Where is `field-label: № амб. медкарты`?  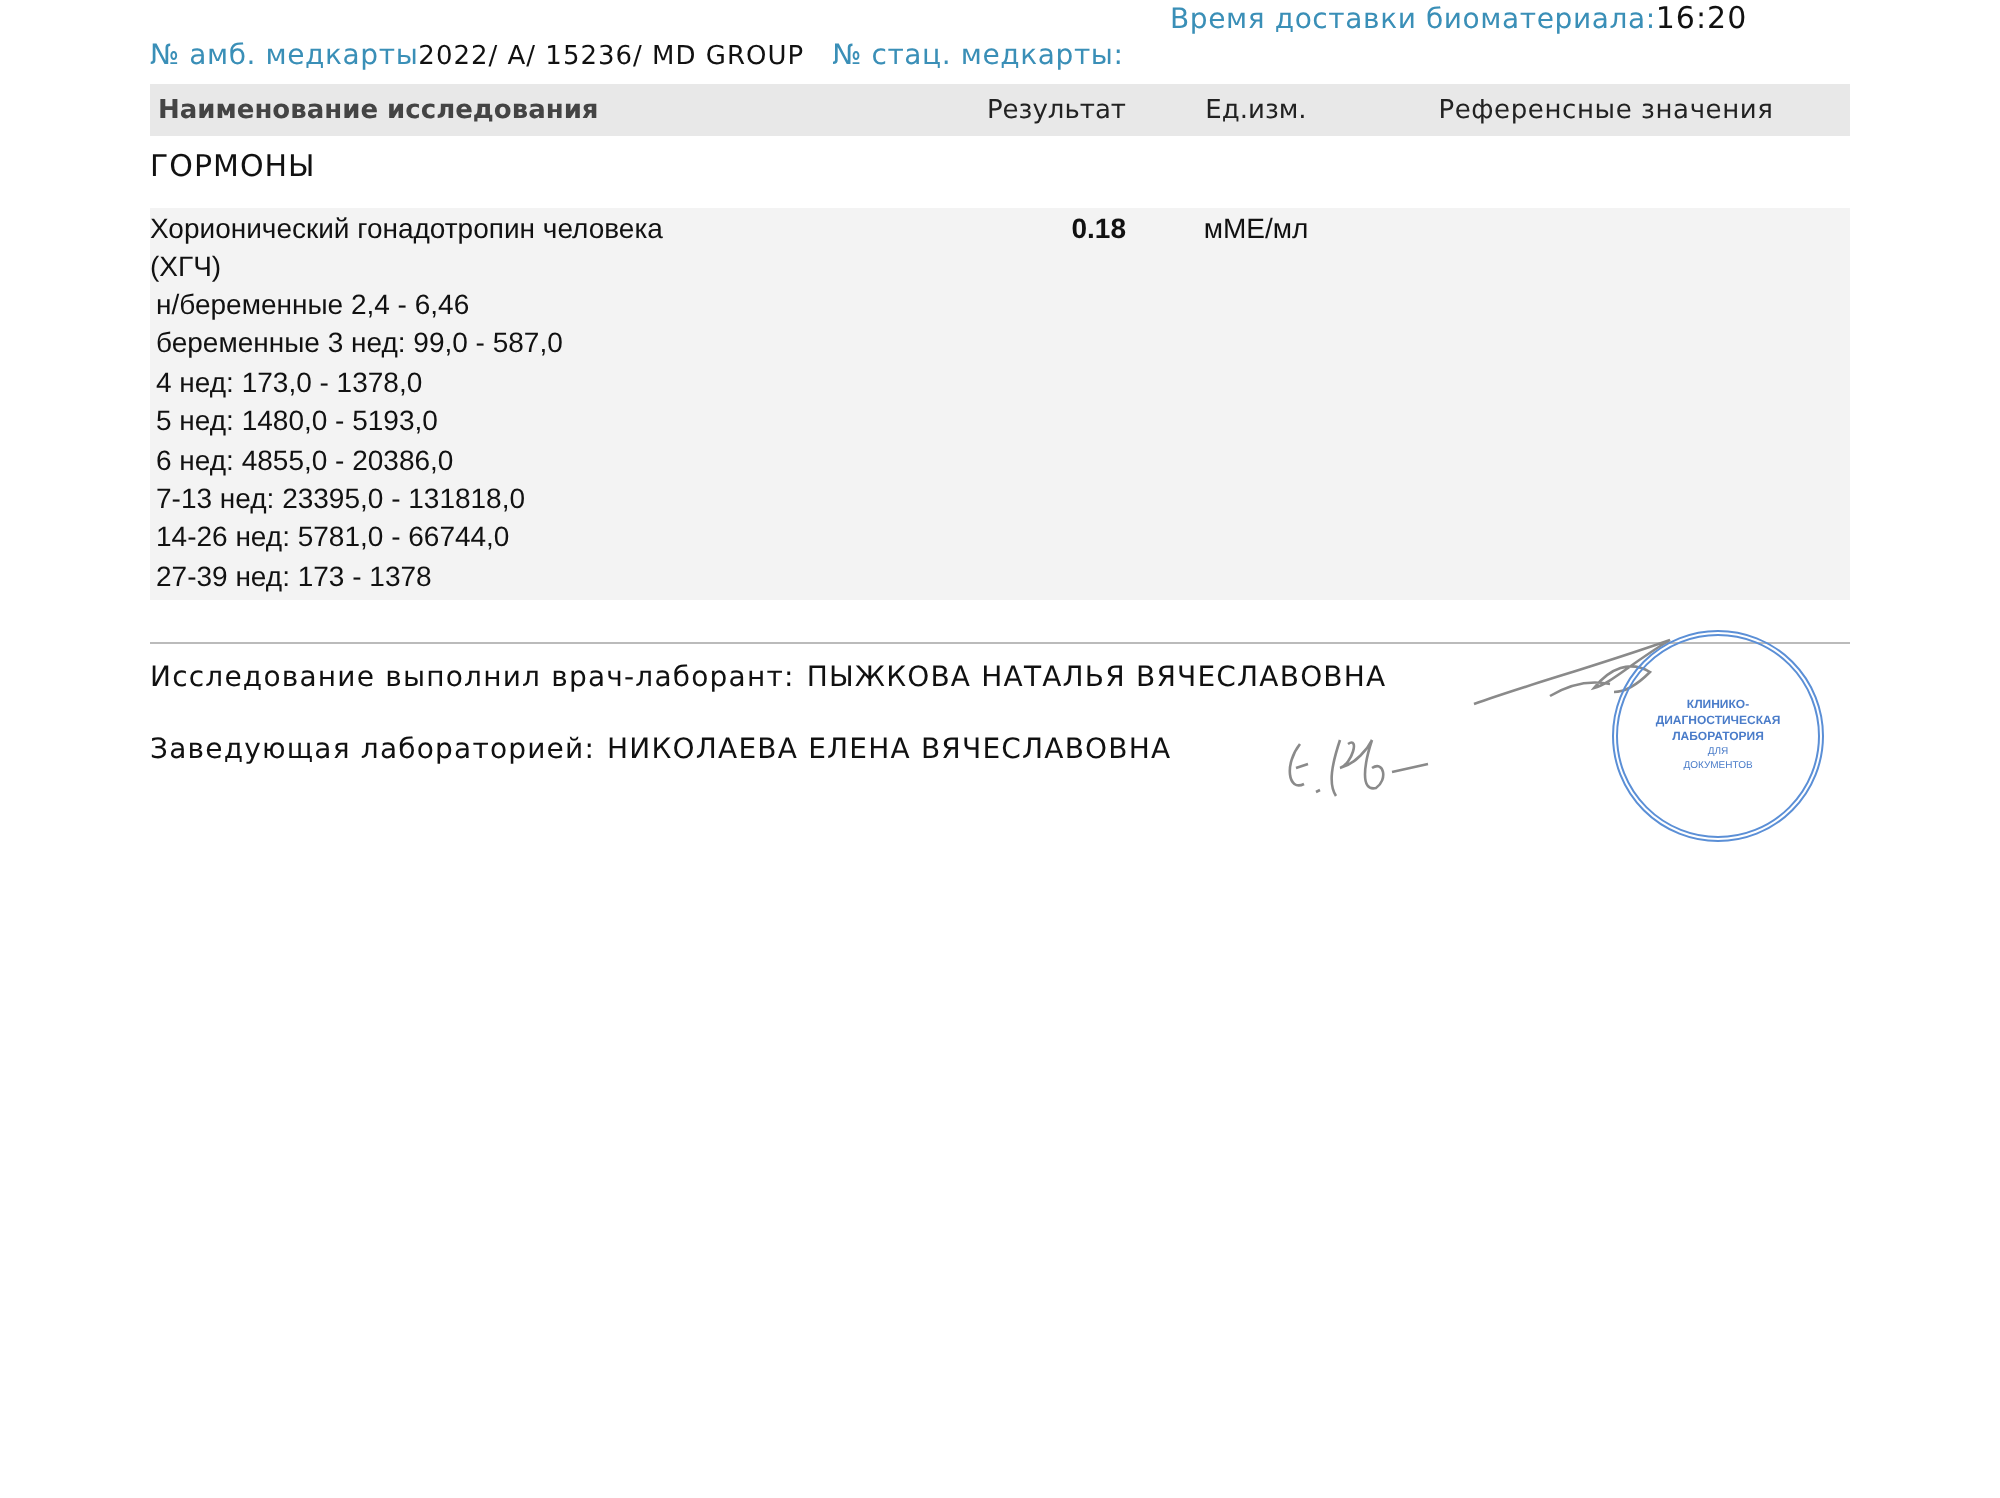 field-label: № амб. медкарты is located at coordinates (284, 56).